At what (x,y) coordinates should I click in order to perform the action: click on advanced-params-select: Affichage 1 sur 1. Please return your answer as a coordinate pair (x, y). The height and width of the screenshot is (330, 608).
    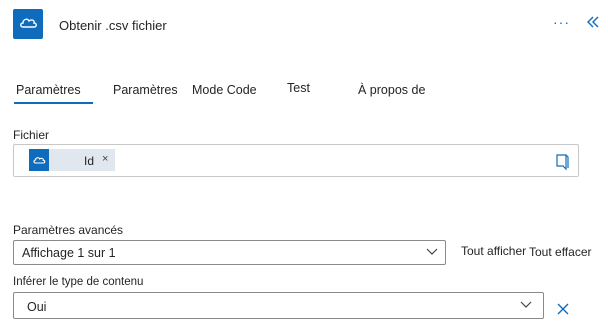
    Looking at the image, I should click on (229, 252).